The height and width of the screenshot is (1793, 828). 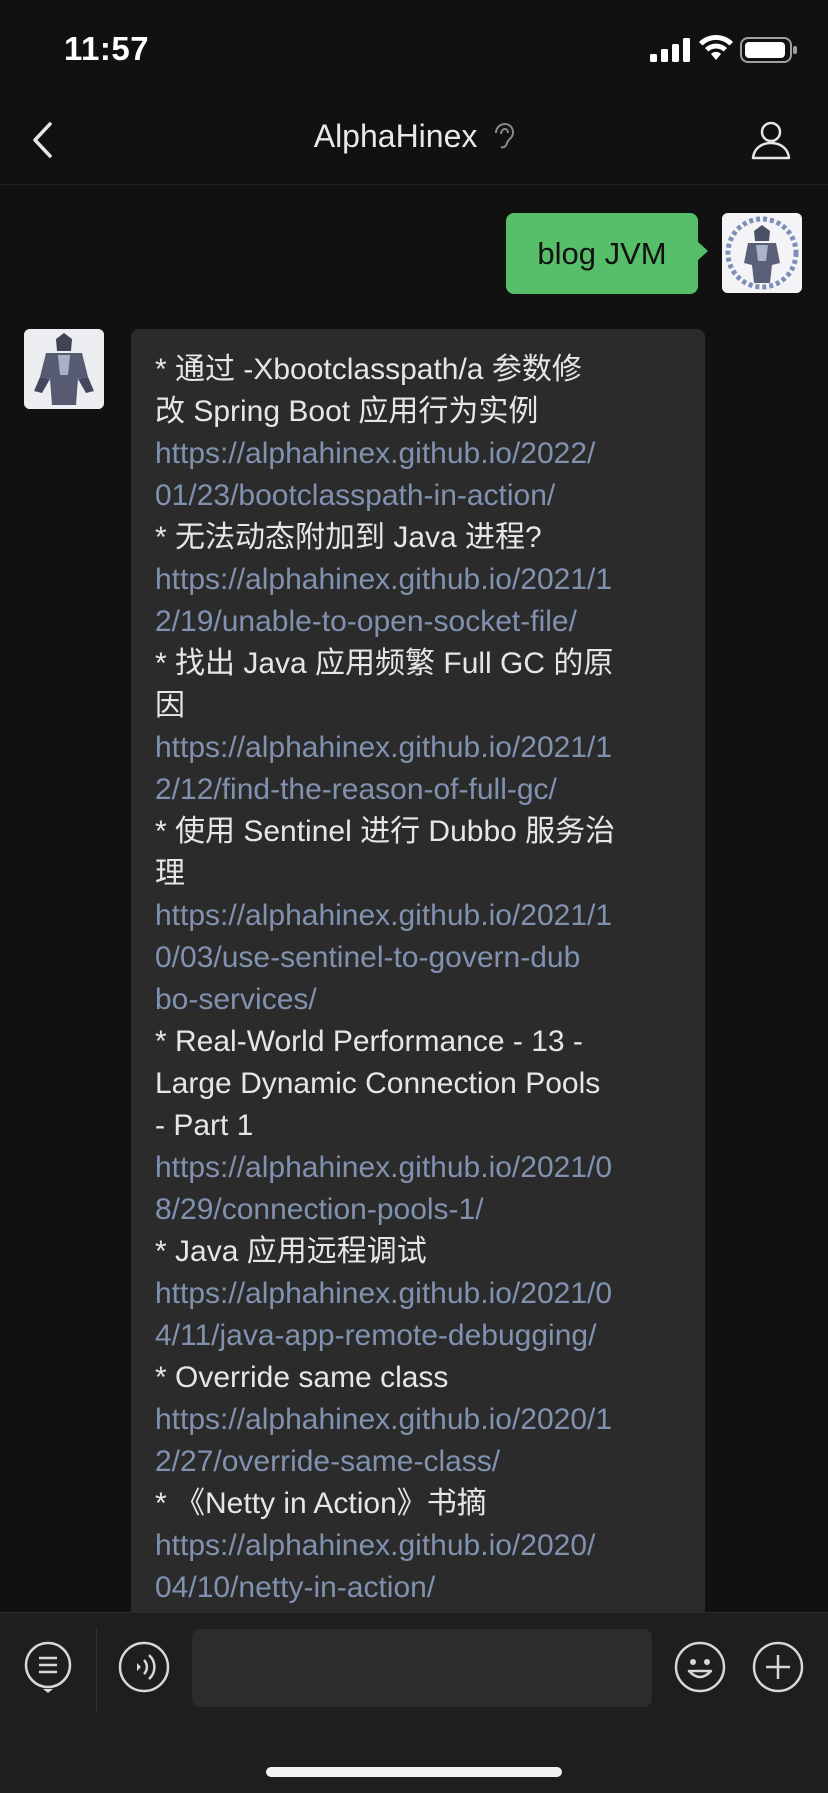 What do you see at coordinates (419, 622) in the screenshot?
I see `message-link-line: 2/19/unable-to-open-socket-file/` at bounding box center [419, 622].